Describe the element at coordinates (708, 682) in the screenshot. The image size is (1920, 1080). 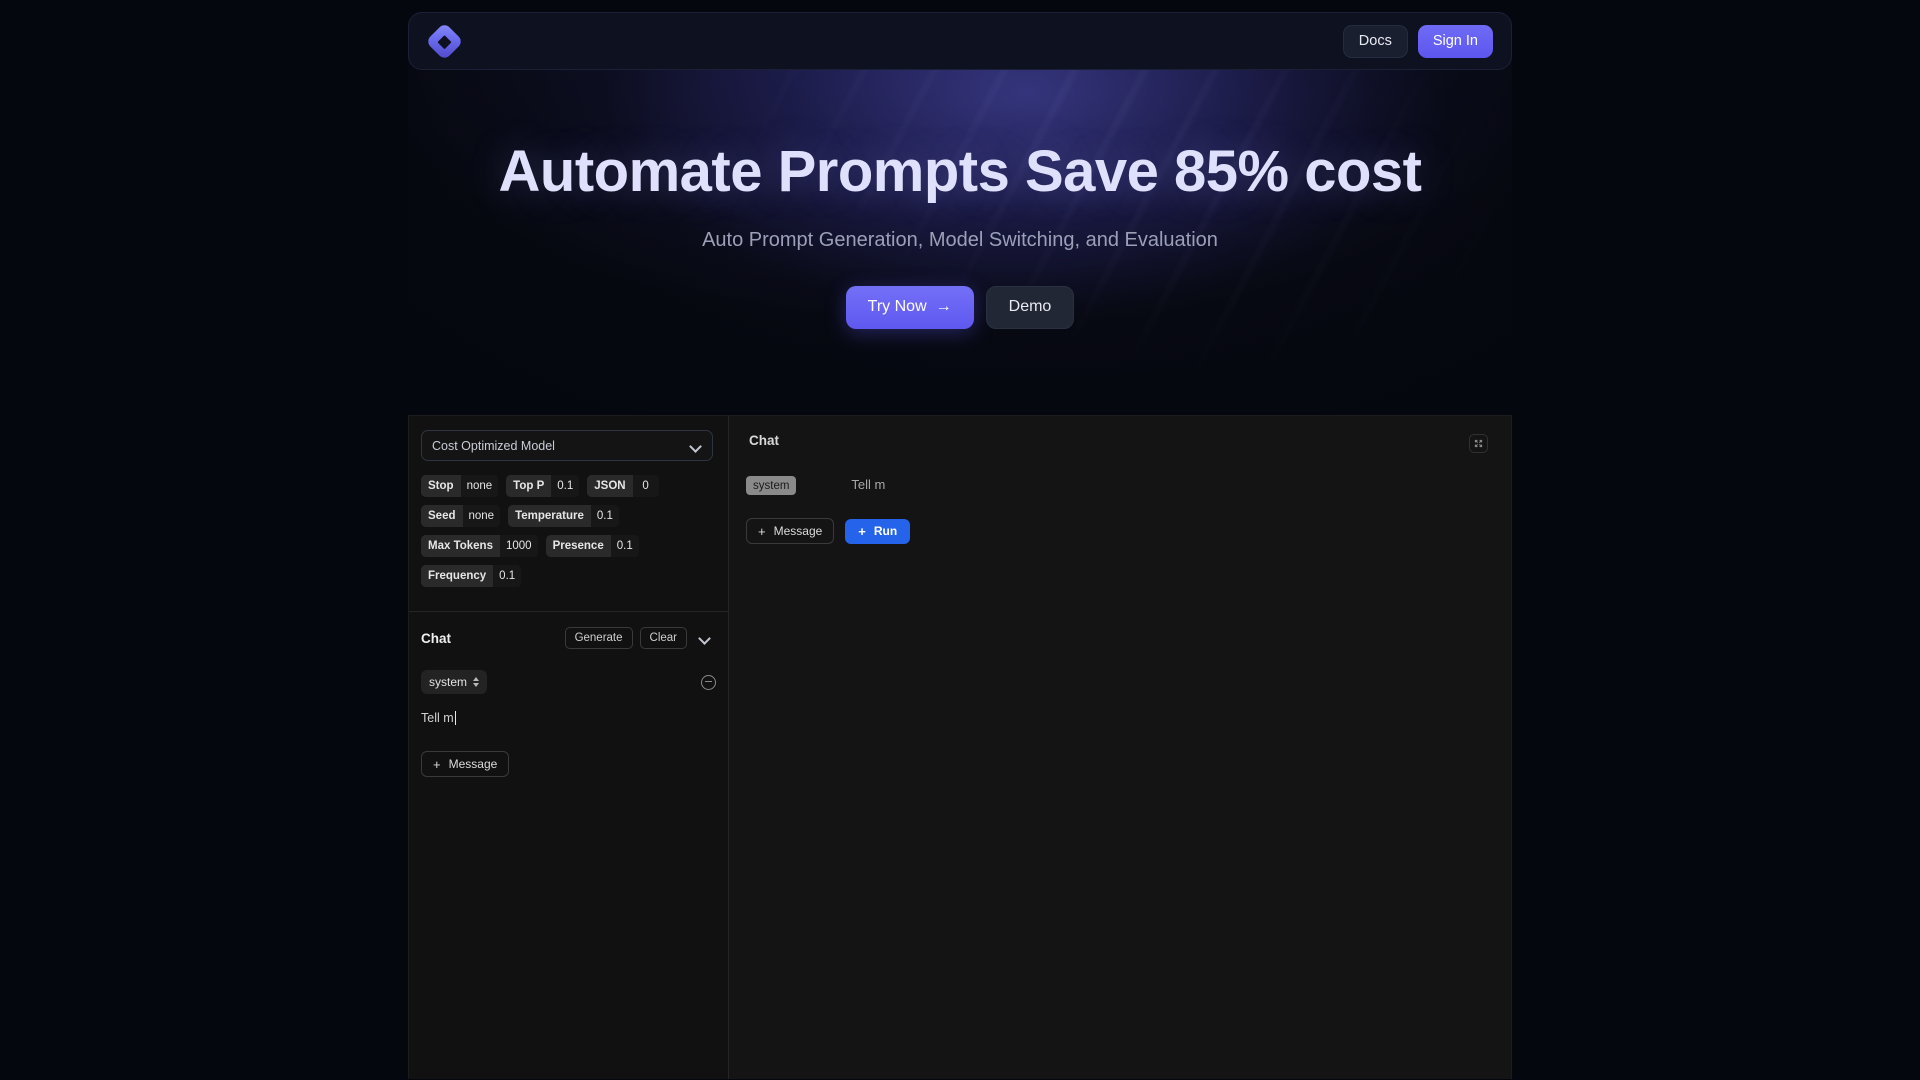
I see `minus-circle-icon` at that location.